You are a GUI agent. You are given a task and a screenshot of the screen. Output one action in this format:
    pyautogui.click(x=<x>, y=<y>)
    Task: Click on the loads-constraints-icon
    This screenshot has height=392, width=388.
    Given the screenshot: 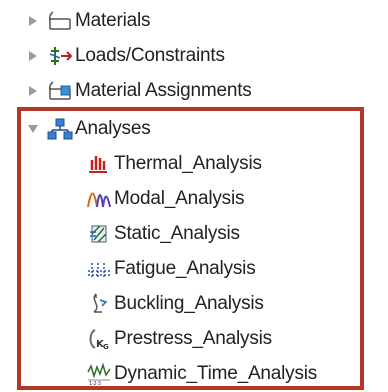 What is the action you would take?
    pyautogui.click(x=60, y=56)
    